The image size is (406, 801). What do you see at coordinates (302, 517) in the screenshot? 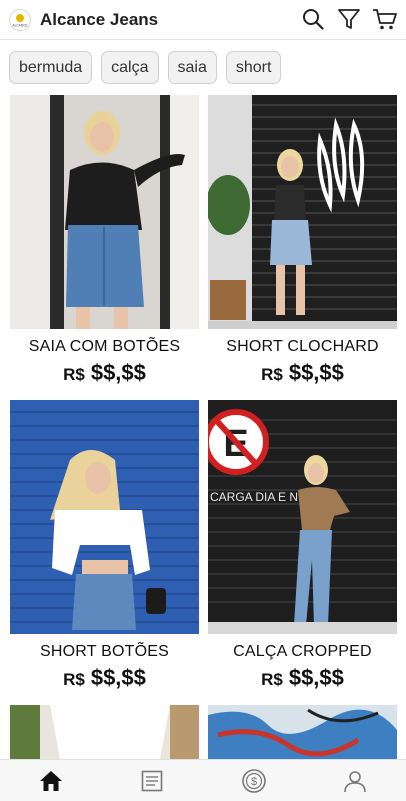
I see `product-image: E CARGA DIA E N` at bounding box center [302, 517].